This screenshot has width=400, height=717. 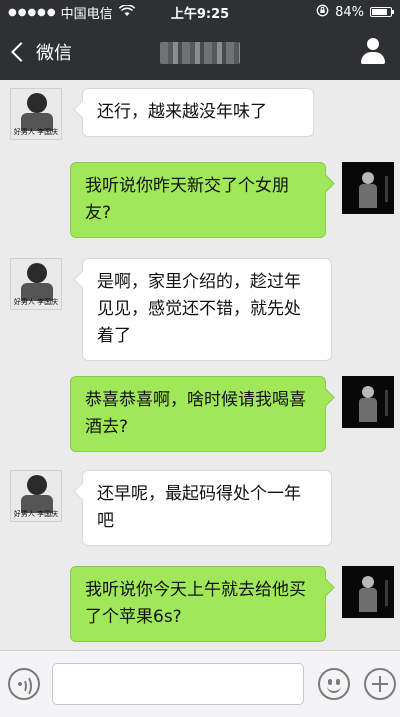 What do you see at coordinates (86, 14) in the screenshot?
I see `carrier-name: 中国电信` at bounding box center [86, 14].